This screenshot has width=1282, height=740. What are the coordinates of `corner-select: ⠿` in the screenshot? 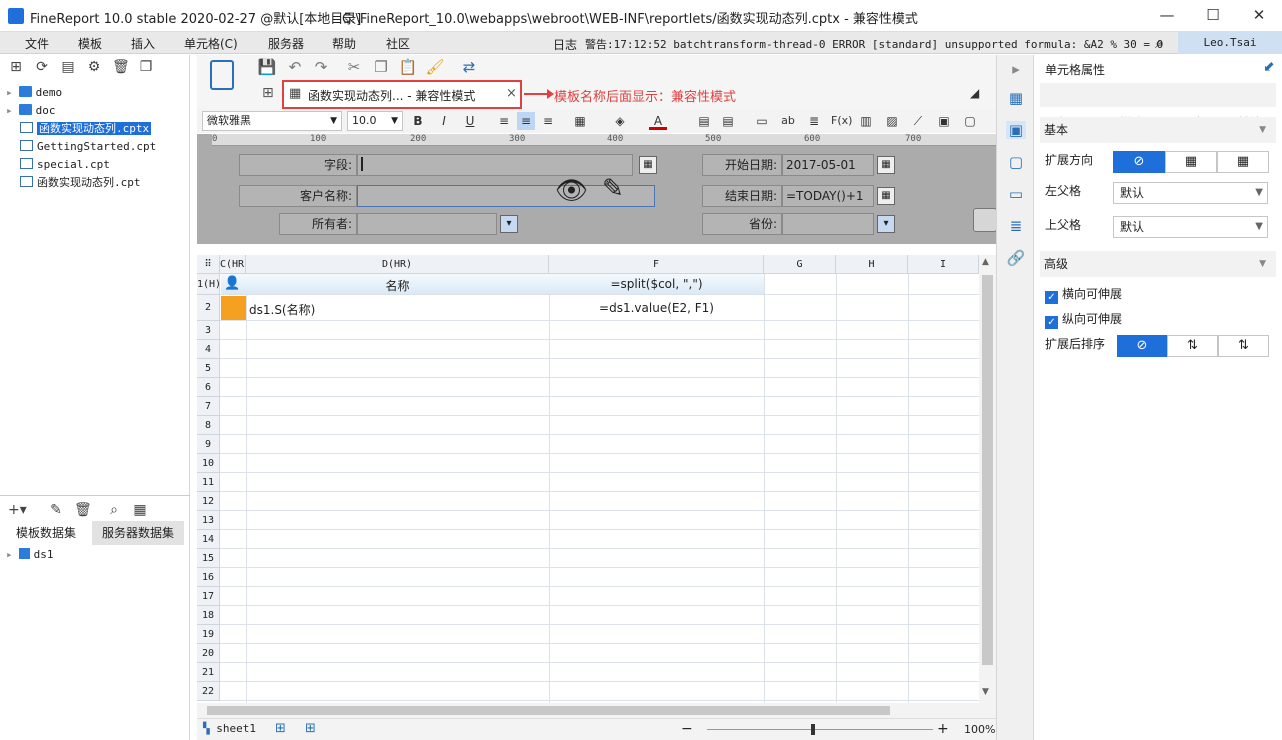 It's located at (208, 264).